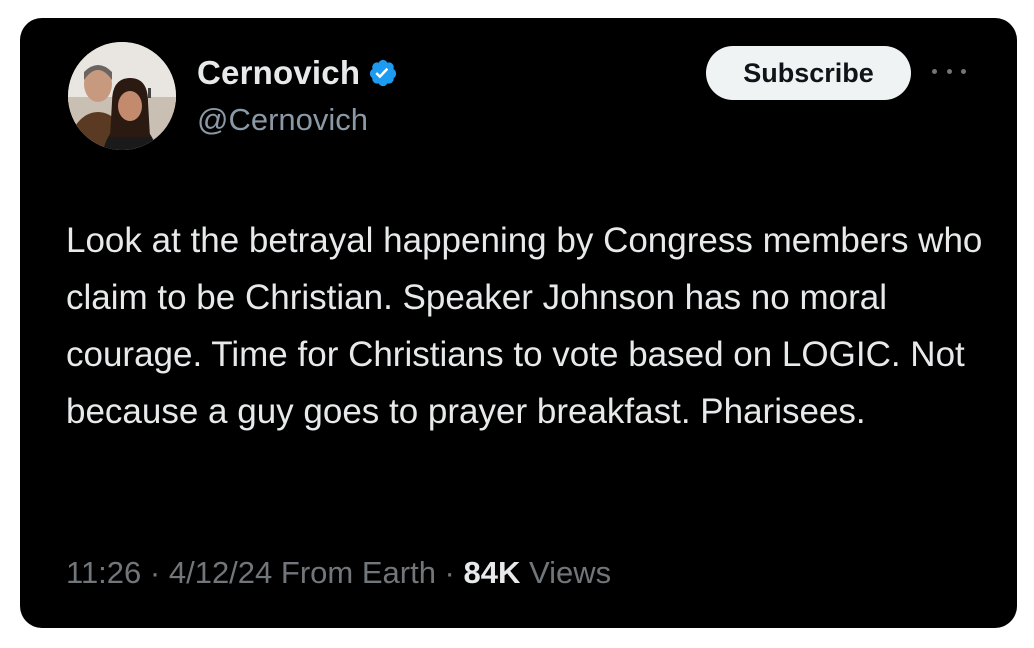  I want to click on avatar, so click(122, 96).